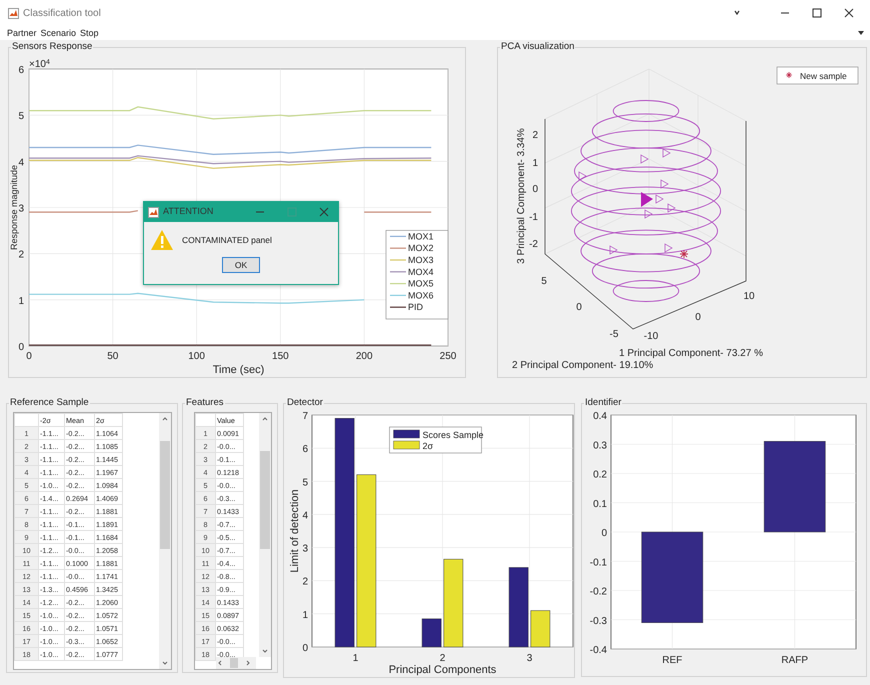  Describe the element at coordinates (600, 504) in the screenshot. I see `tick-label: 0.1` at that location.